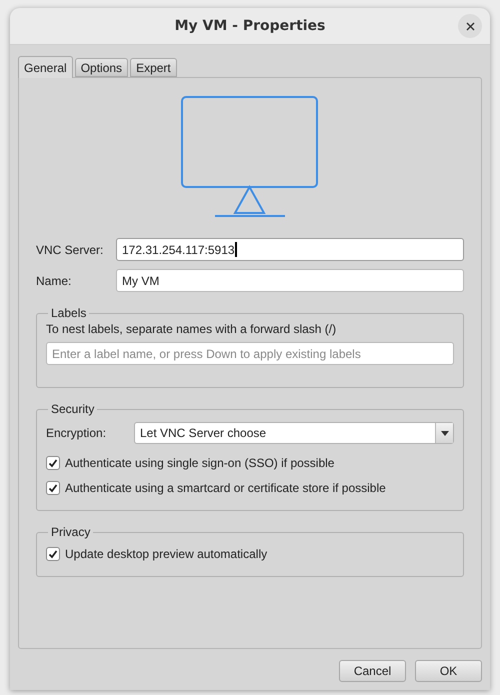 This screenshot has width=500, height=695. I want to click on text-field: My VM, so click(290, 280).